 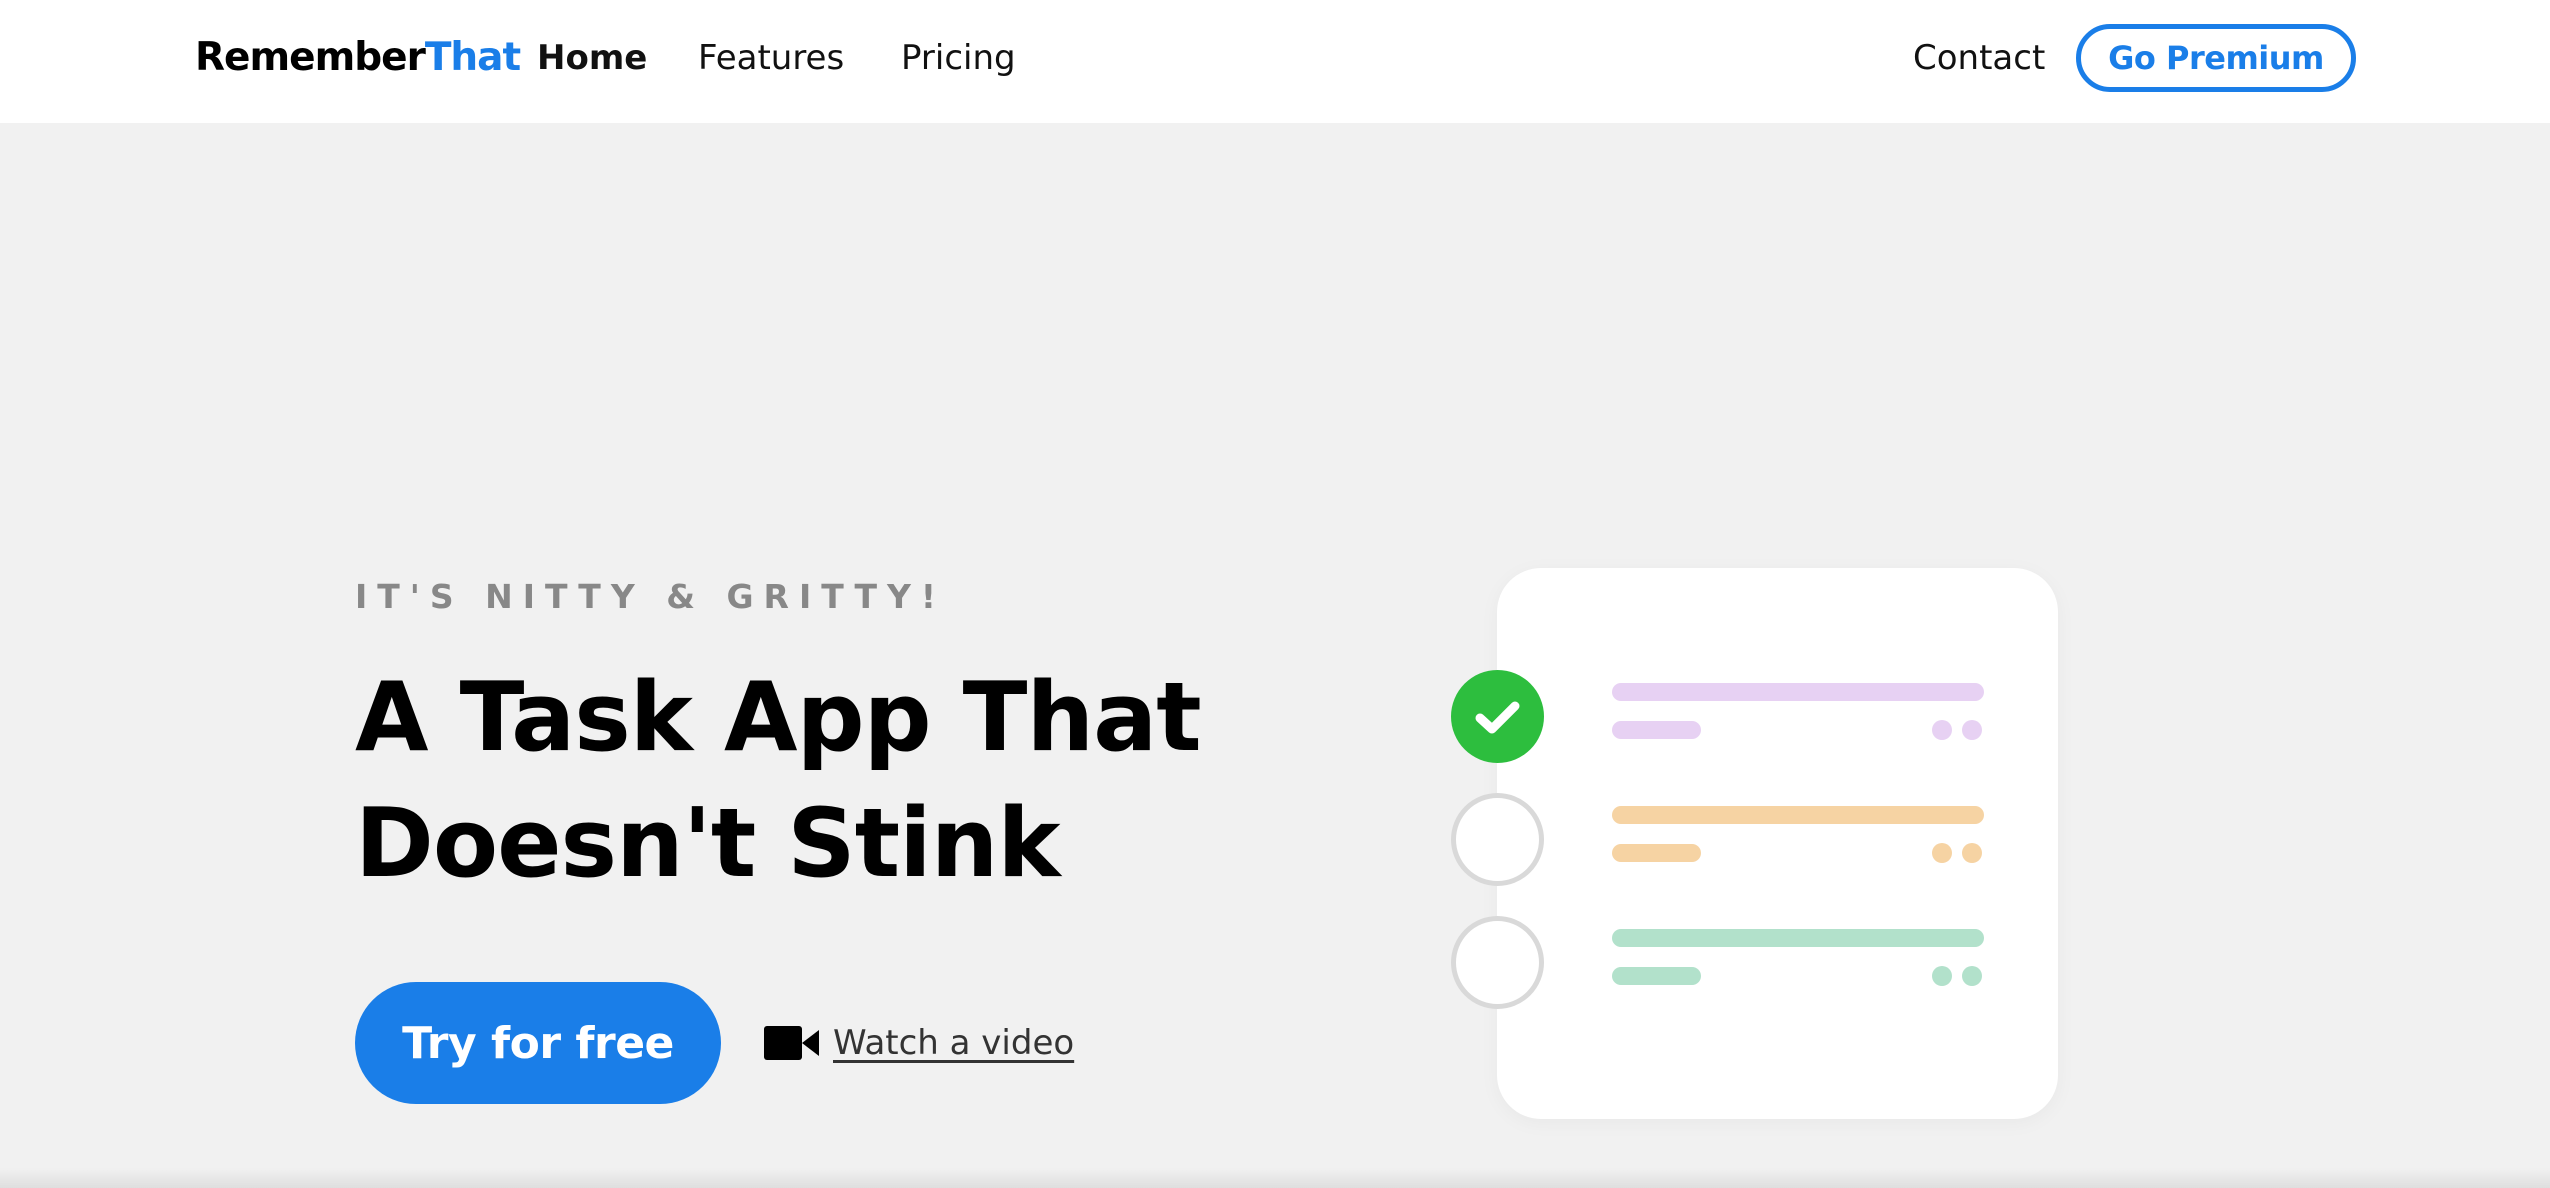 I want to click on watch-video-link: Watch a video, so click(x=919, y=1043).